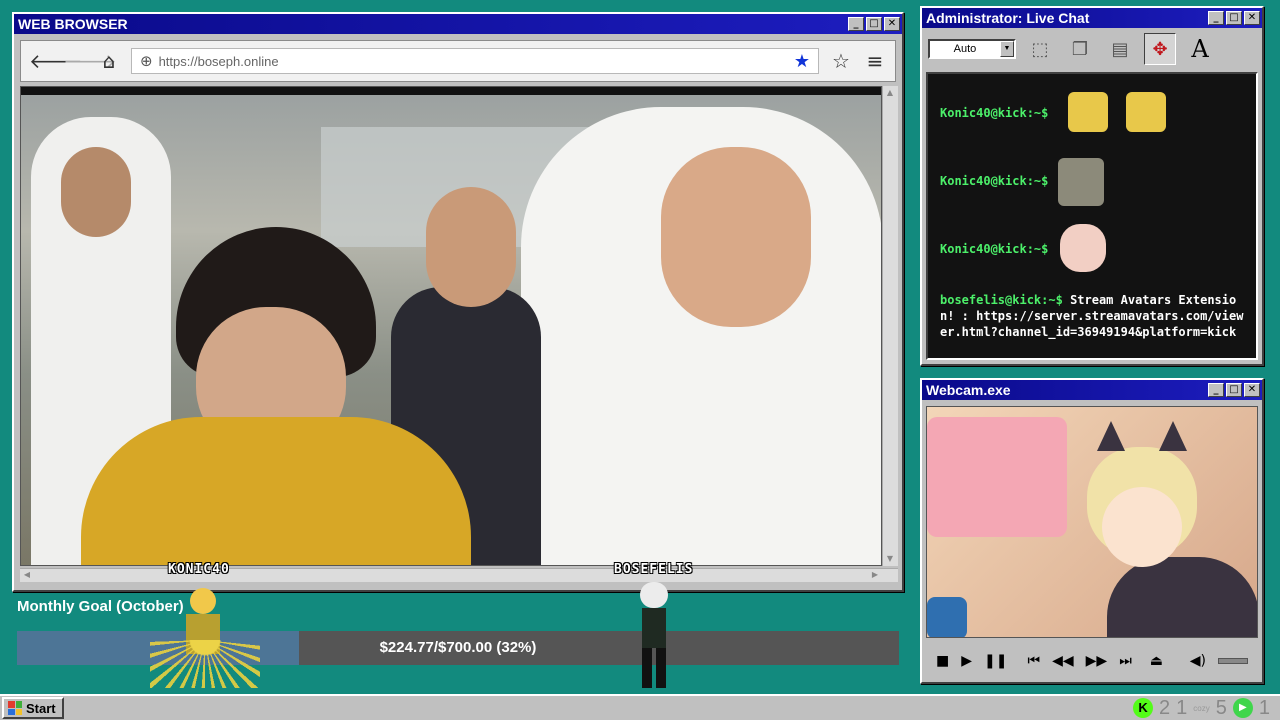 This screenshot has width=1280, height=720. I want to click on paste-icon: ▤, so click(1120, 49).